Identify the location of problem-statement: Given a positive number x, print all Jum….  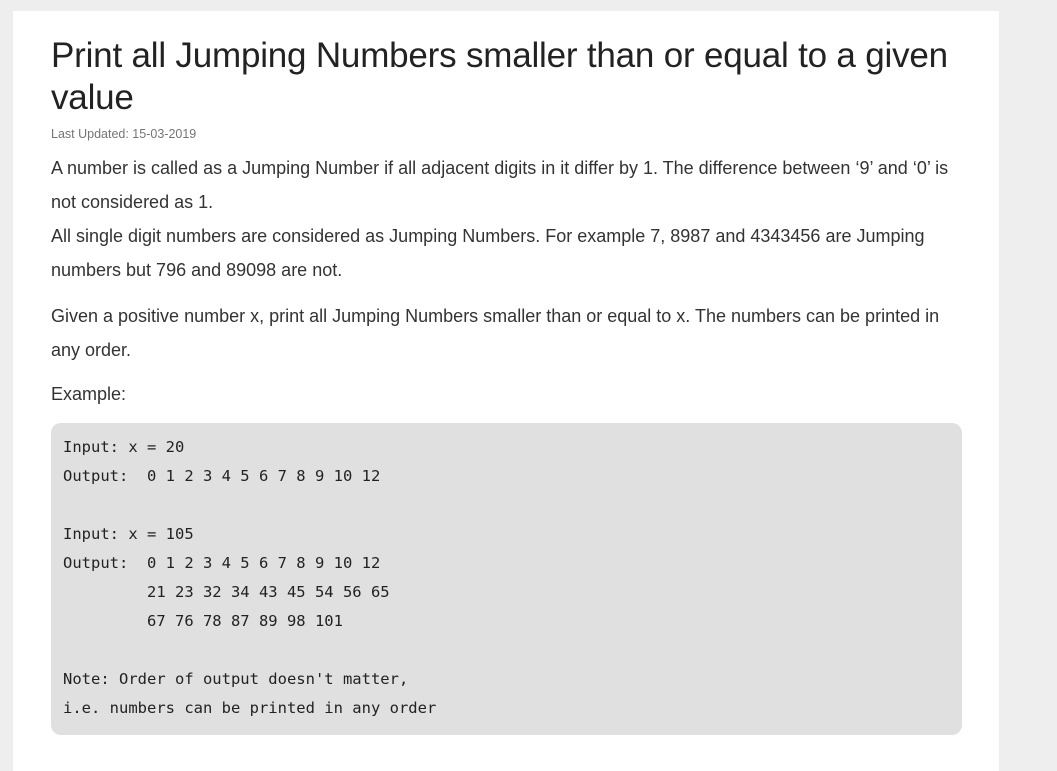
(495, 333).